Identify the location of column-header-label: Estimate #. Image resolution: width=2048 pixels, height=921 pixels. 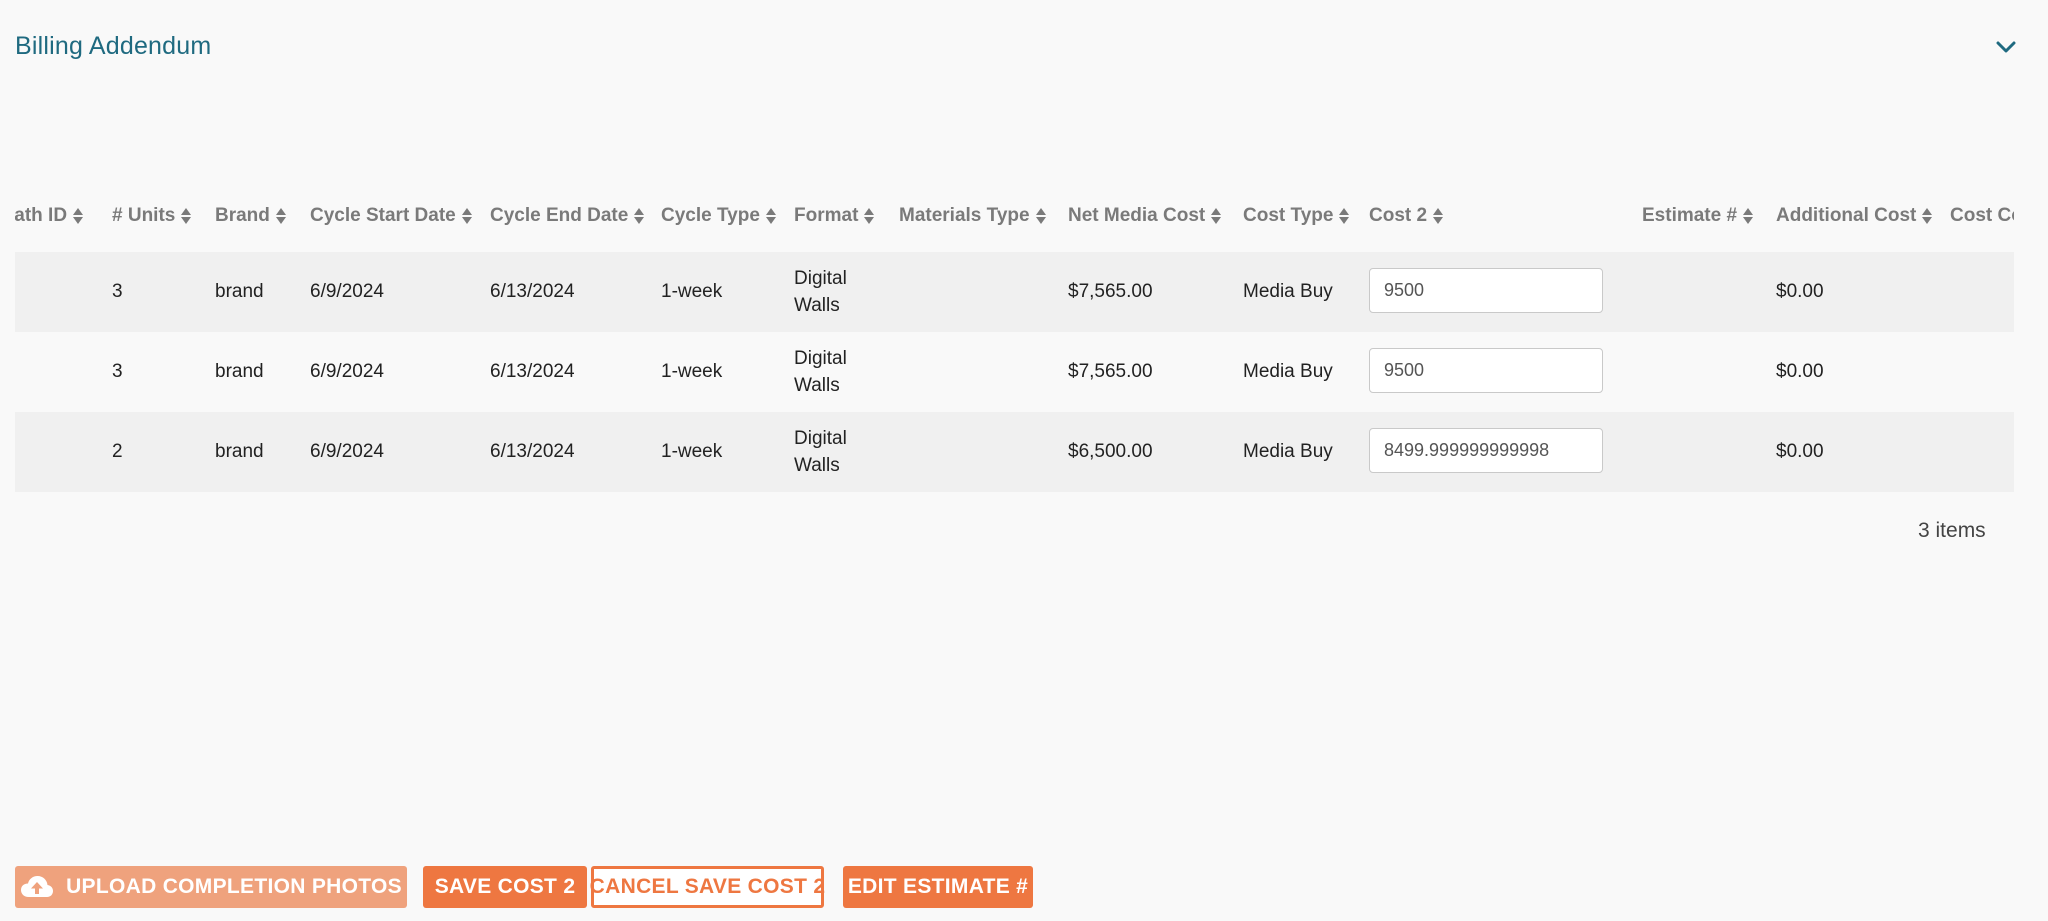
(1690, 215).